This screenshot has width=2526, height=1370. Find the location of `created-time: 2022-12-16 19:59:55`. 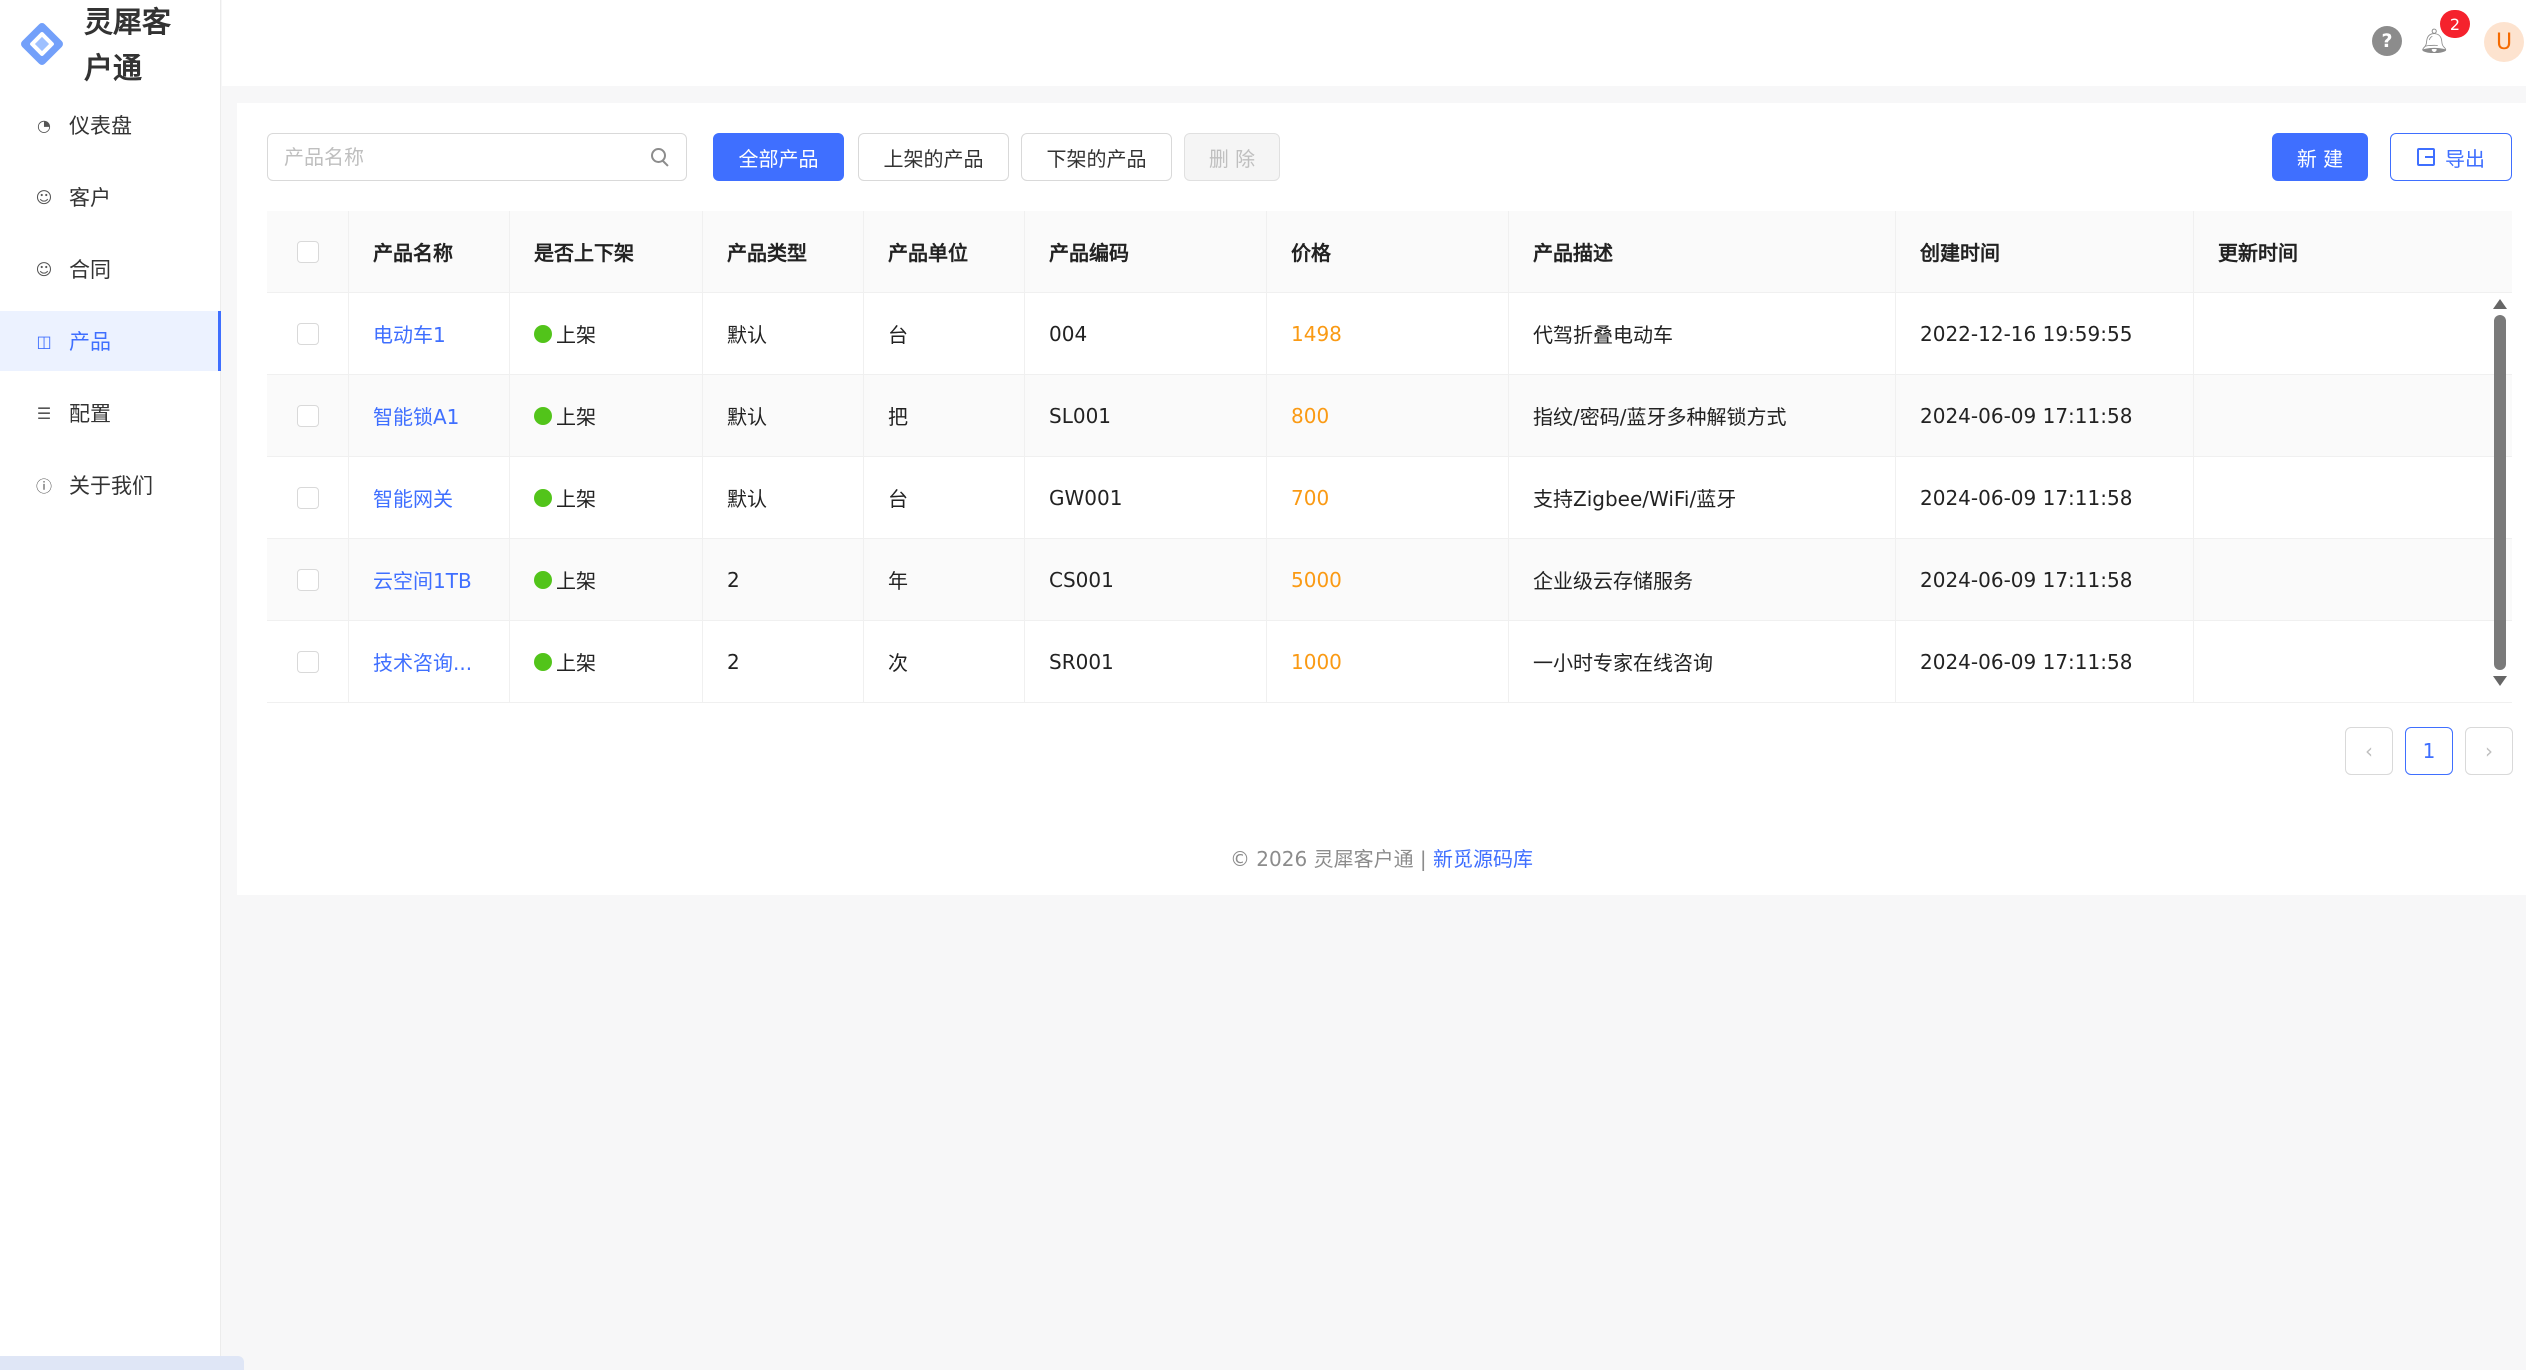

created-time: 2022-12-16 19:59:55 is located at coordinates (2045, 333).